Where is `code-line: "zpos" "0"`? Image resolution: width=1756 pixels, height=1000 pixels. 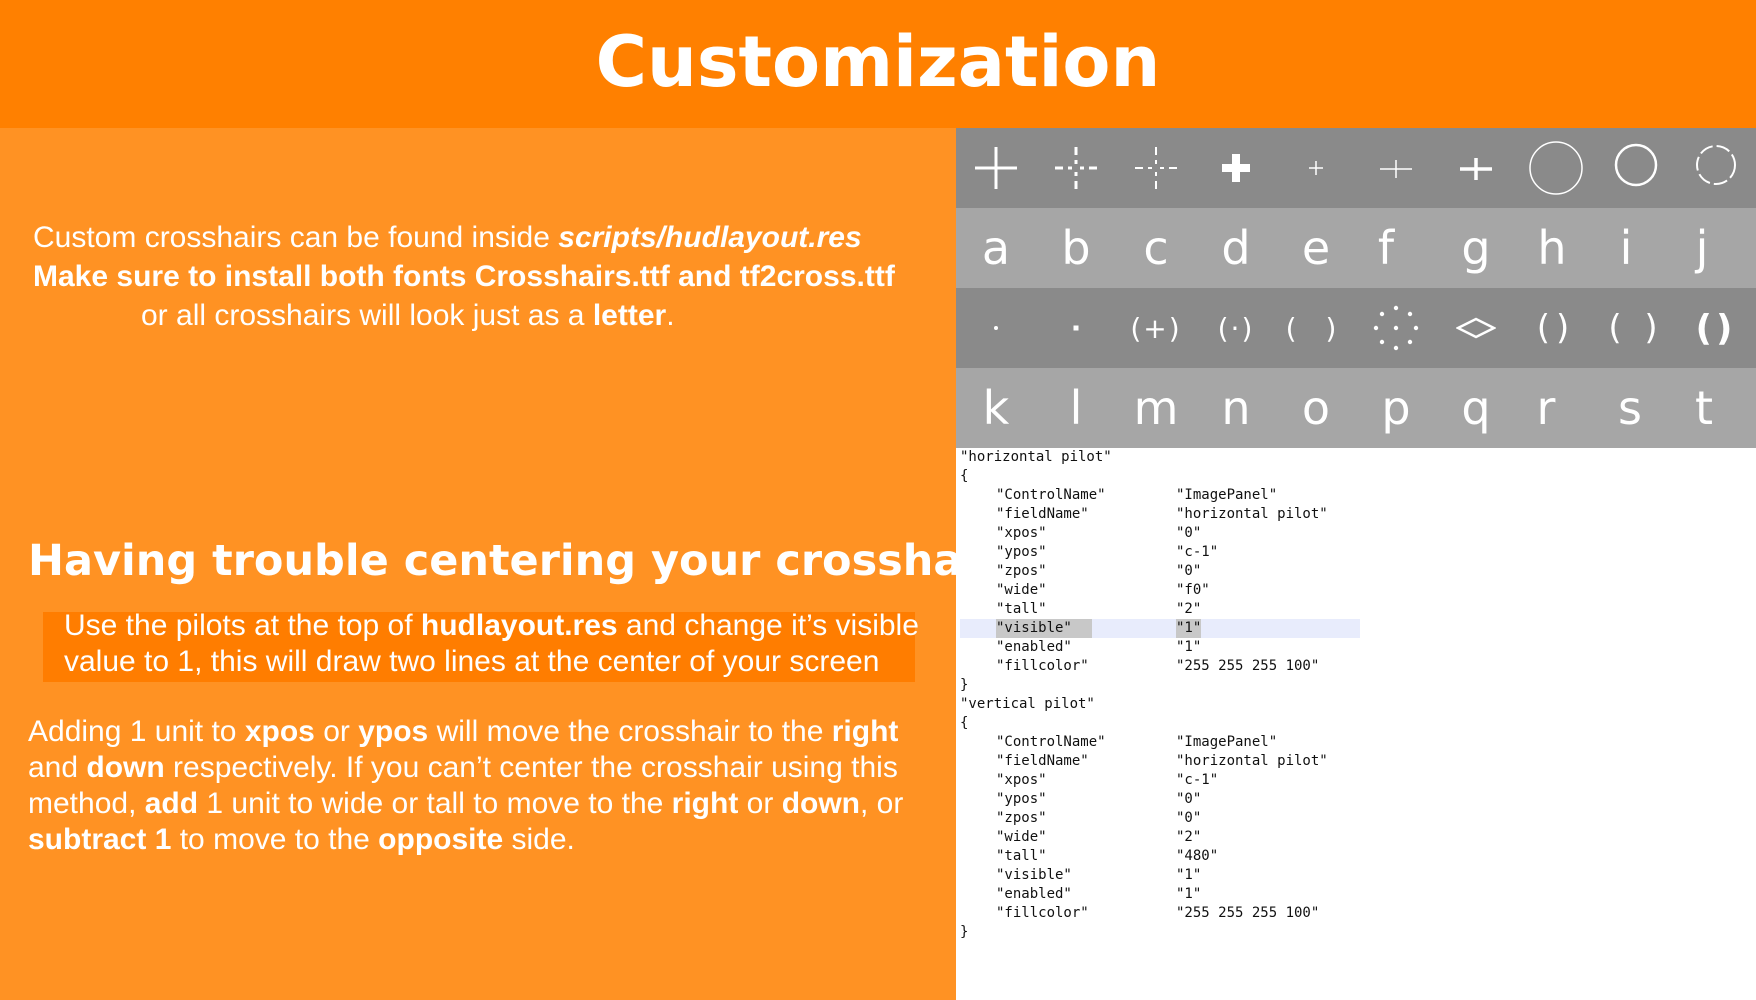
code-line: "zpos" "0" is located at coordinates (1080, 571).